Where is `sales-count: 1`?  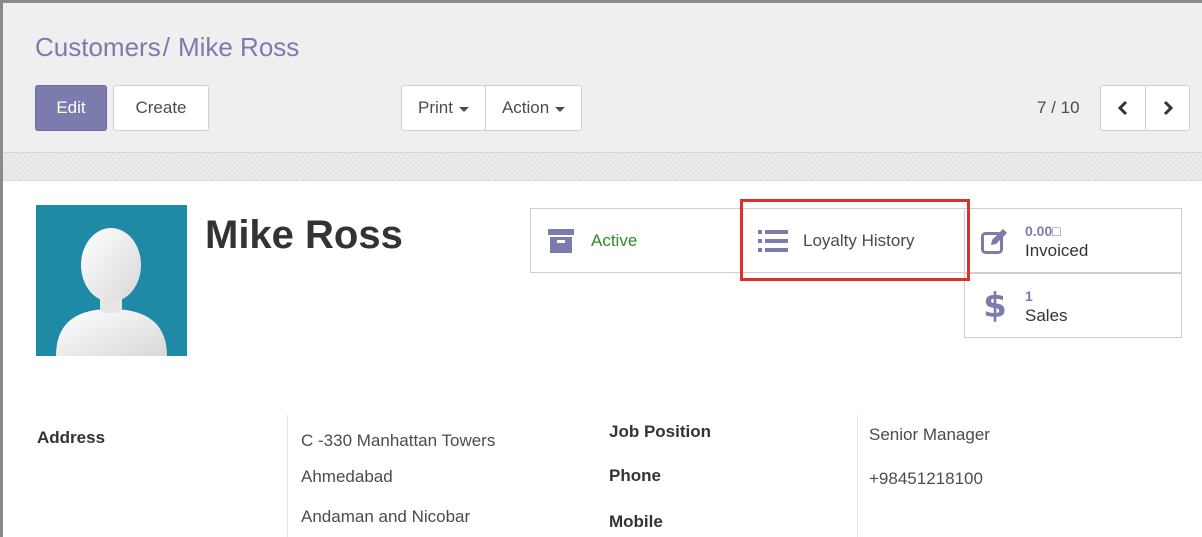 sales-count: 1 is located at coordinates (1029, 295).